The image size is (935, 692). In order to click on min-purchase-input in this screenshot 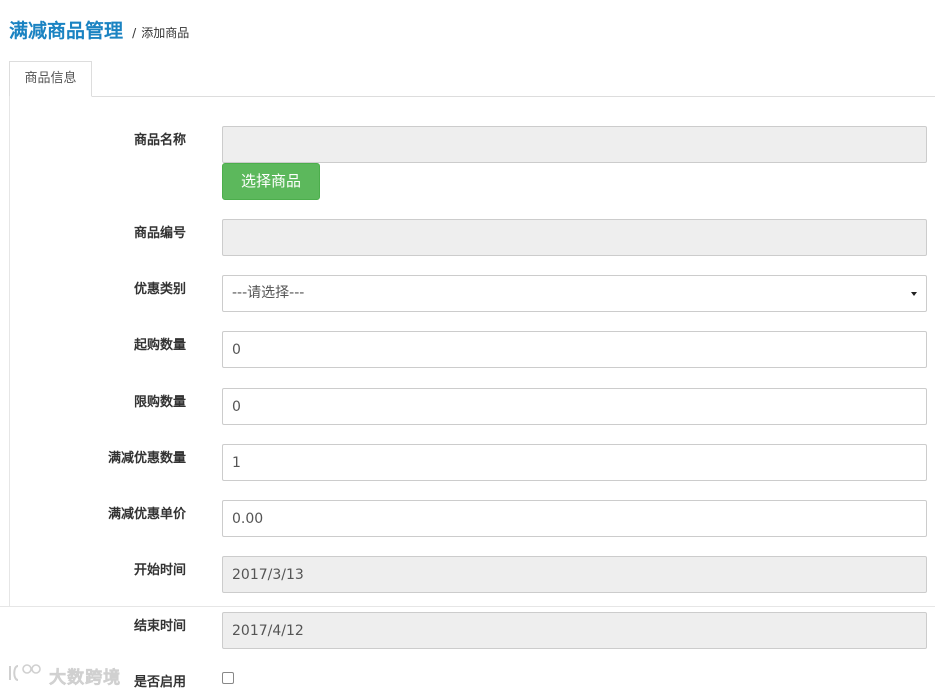, I will do `click(574, 349)`.